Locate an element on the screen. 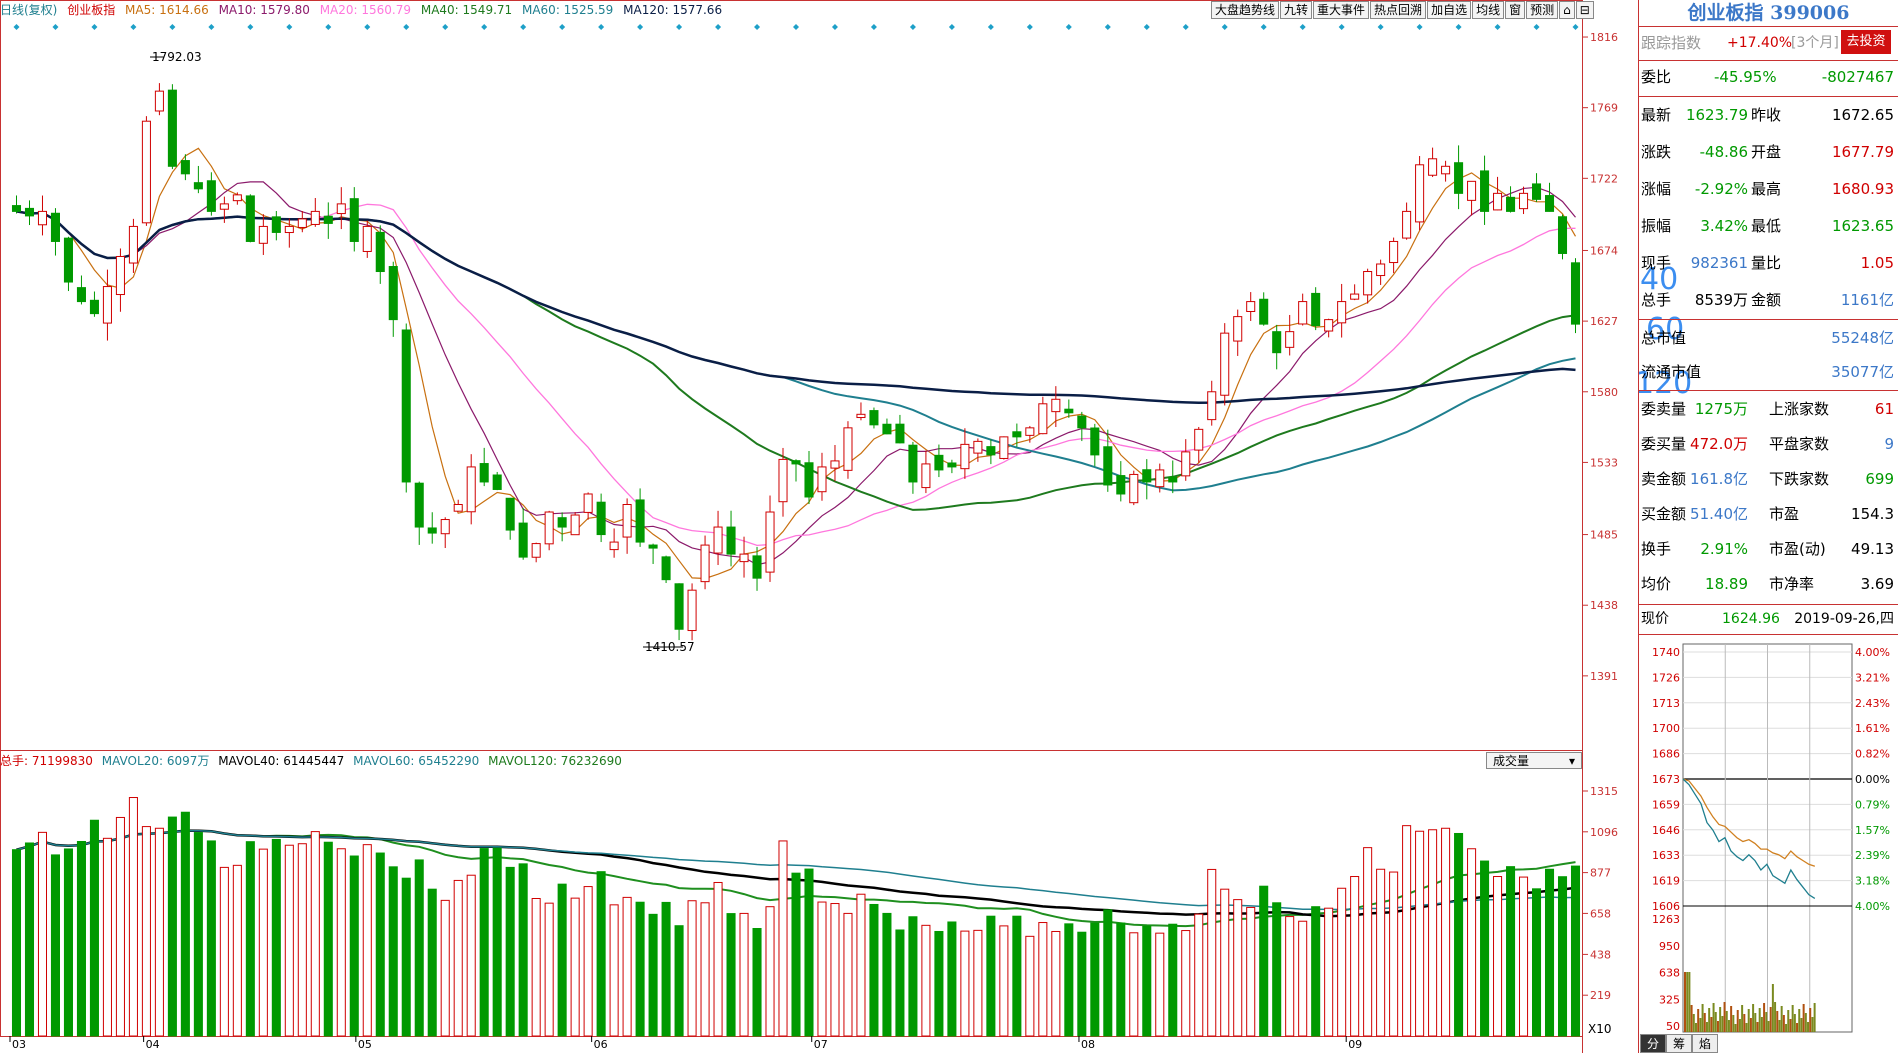 Image resolution: width=1898 pixels, height=1054 pixels. stat-value-2: 161.8亿 is located at coordinates (1719, 479).